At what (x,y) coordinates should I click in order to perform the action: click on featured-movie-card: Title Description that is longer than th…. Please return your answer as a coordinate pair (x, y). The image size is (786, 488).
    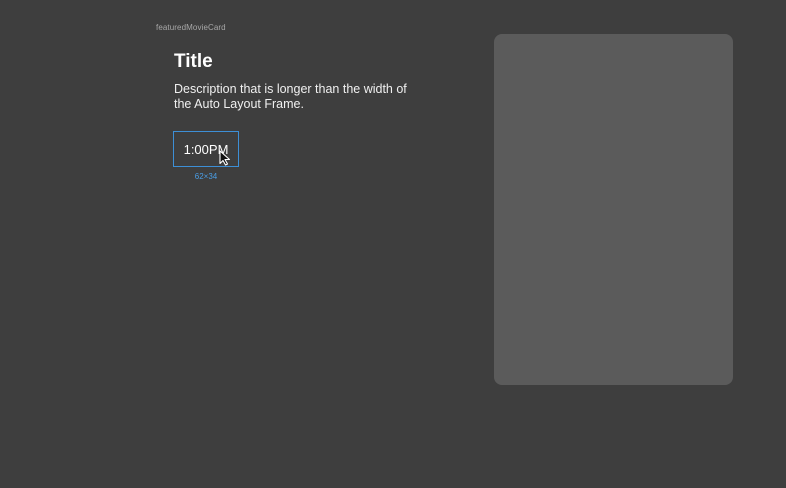
    Looking at the image, I should click on (294, 81).